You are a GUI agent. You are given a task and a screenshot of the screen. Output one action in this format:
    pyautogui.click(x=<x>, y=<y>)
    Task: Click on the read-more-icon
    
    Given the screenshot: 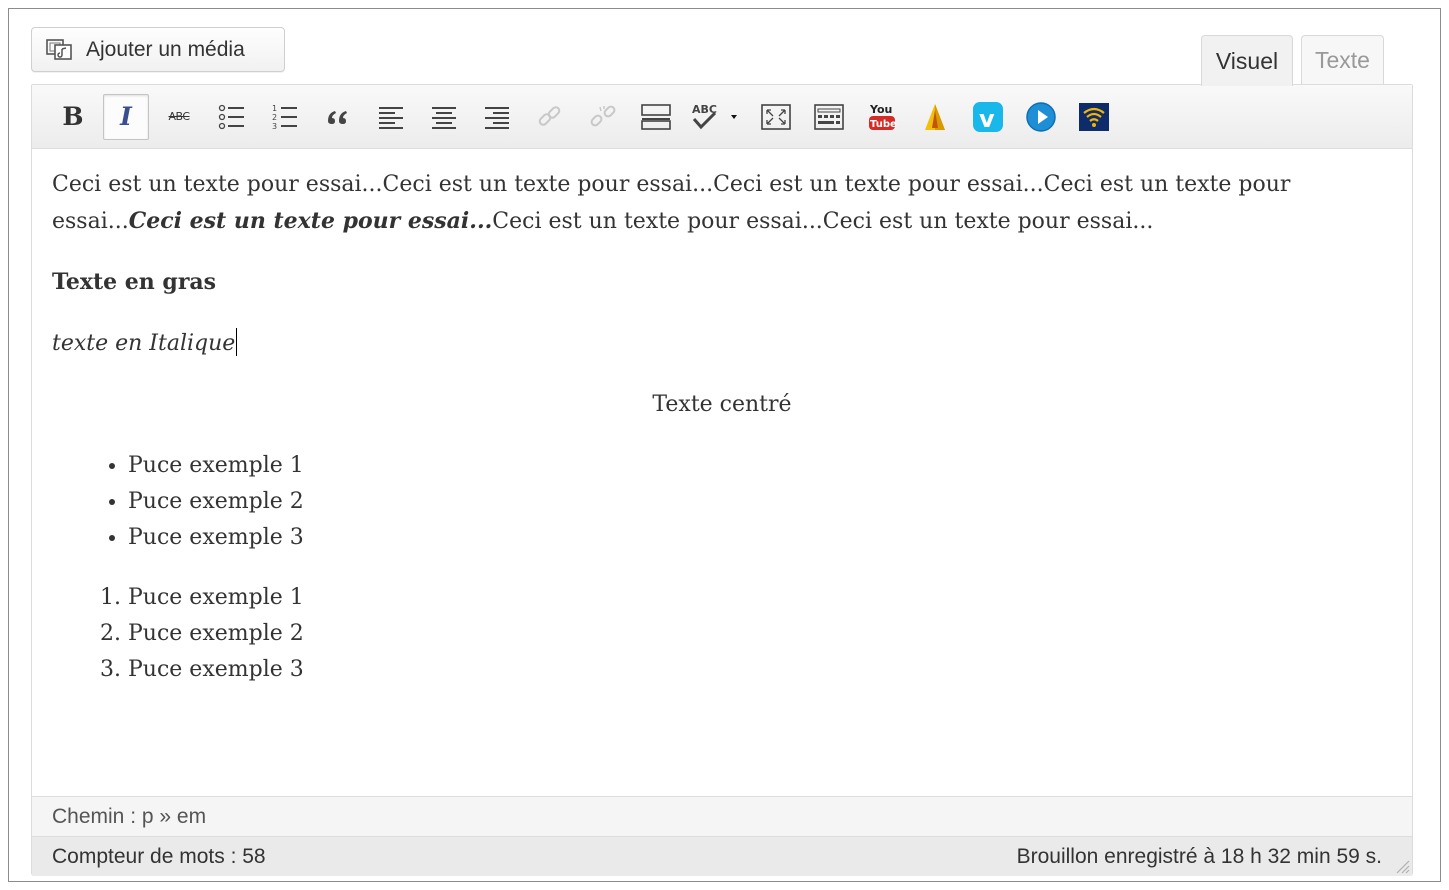 What is the action you would take?
    pyautogui.click(x=656, y=116)
    